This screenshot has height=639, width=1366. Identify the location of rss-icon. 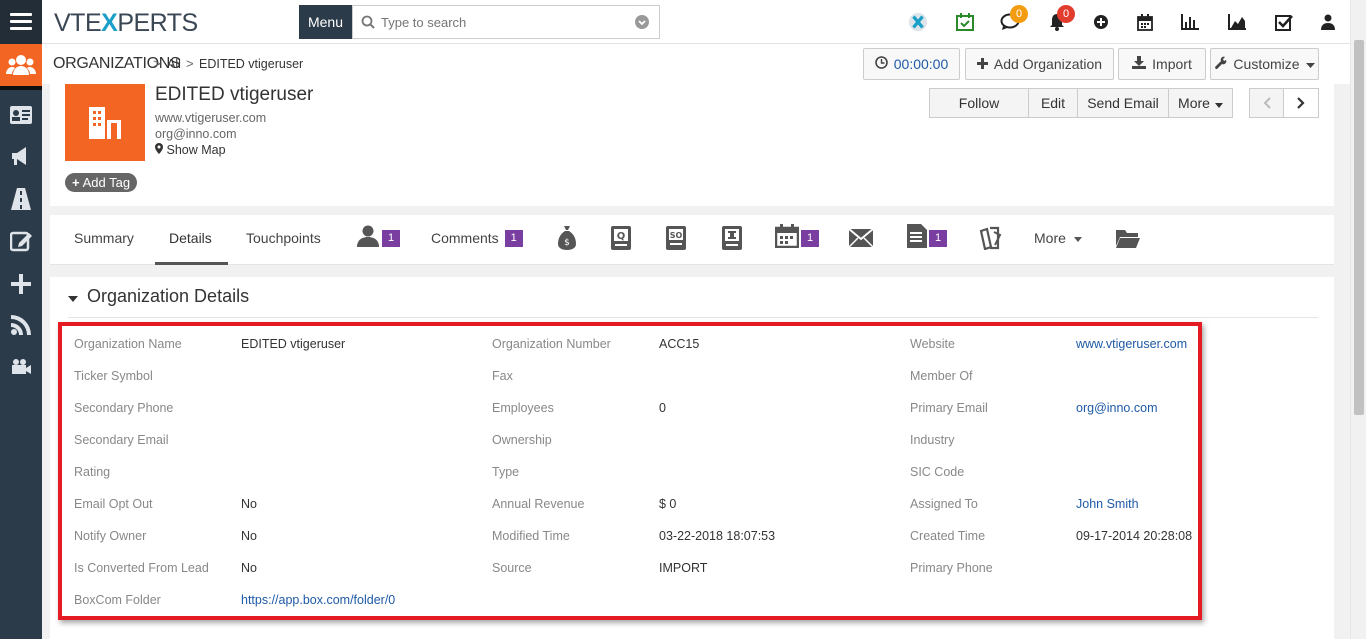
(21, 325).